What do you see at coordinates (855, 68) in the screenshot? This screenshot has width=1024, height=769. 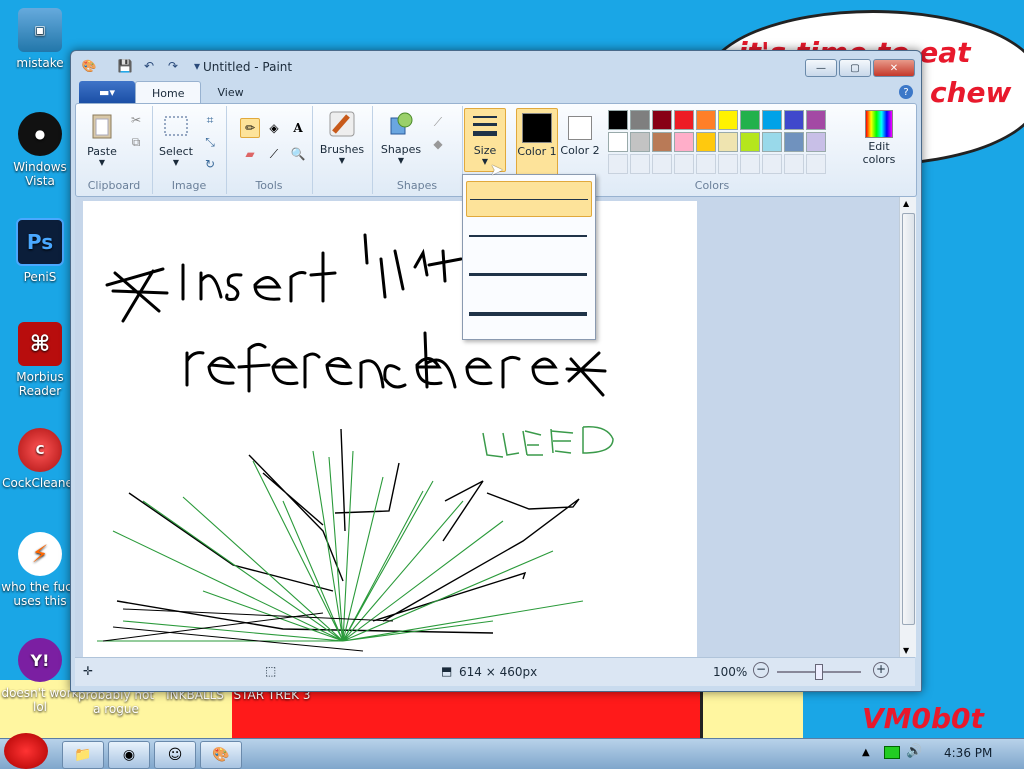 I see `maximize-button: ▢` at bounding box center [855, 68].